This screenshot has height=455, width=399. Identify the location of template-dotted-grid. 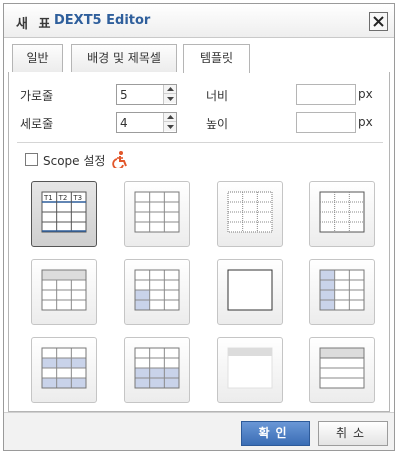
(342, 214).